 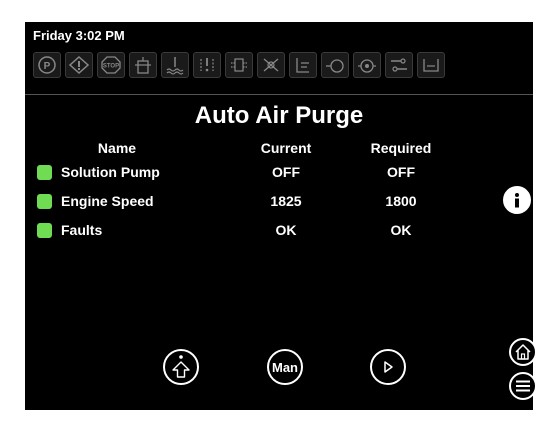 I want to click on manual-button-label: Man, so click(x=285, y=367).